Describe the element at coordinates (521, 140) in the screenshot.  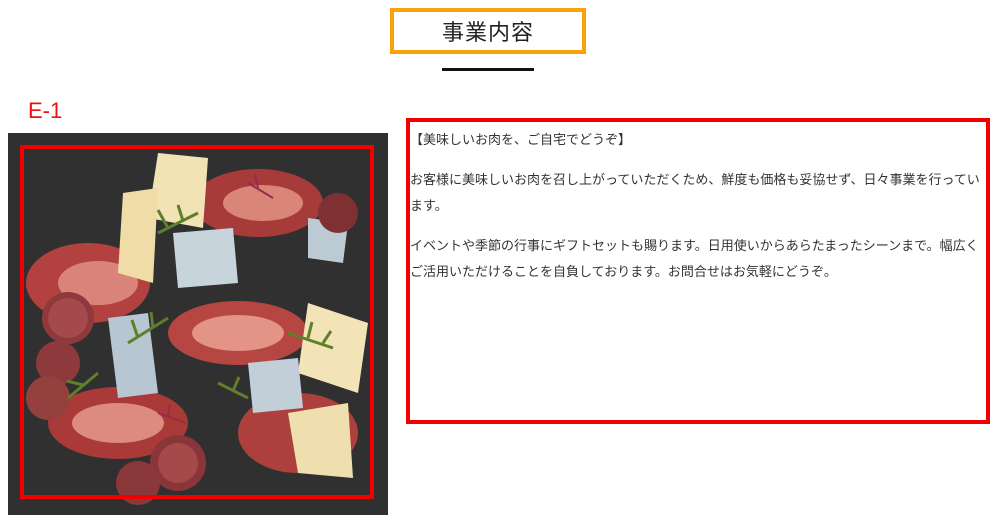
I see `description-heading: 【美味しいお肉を、ご自宅でどうぞ】` at that location.